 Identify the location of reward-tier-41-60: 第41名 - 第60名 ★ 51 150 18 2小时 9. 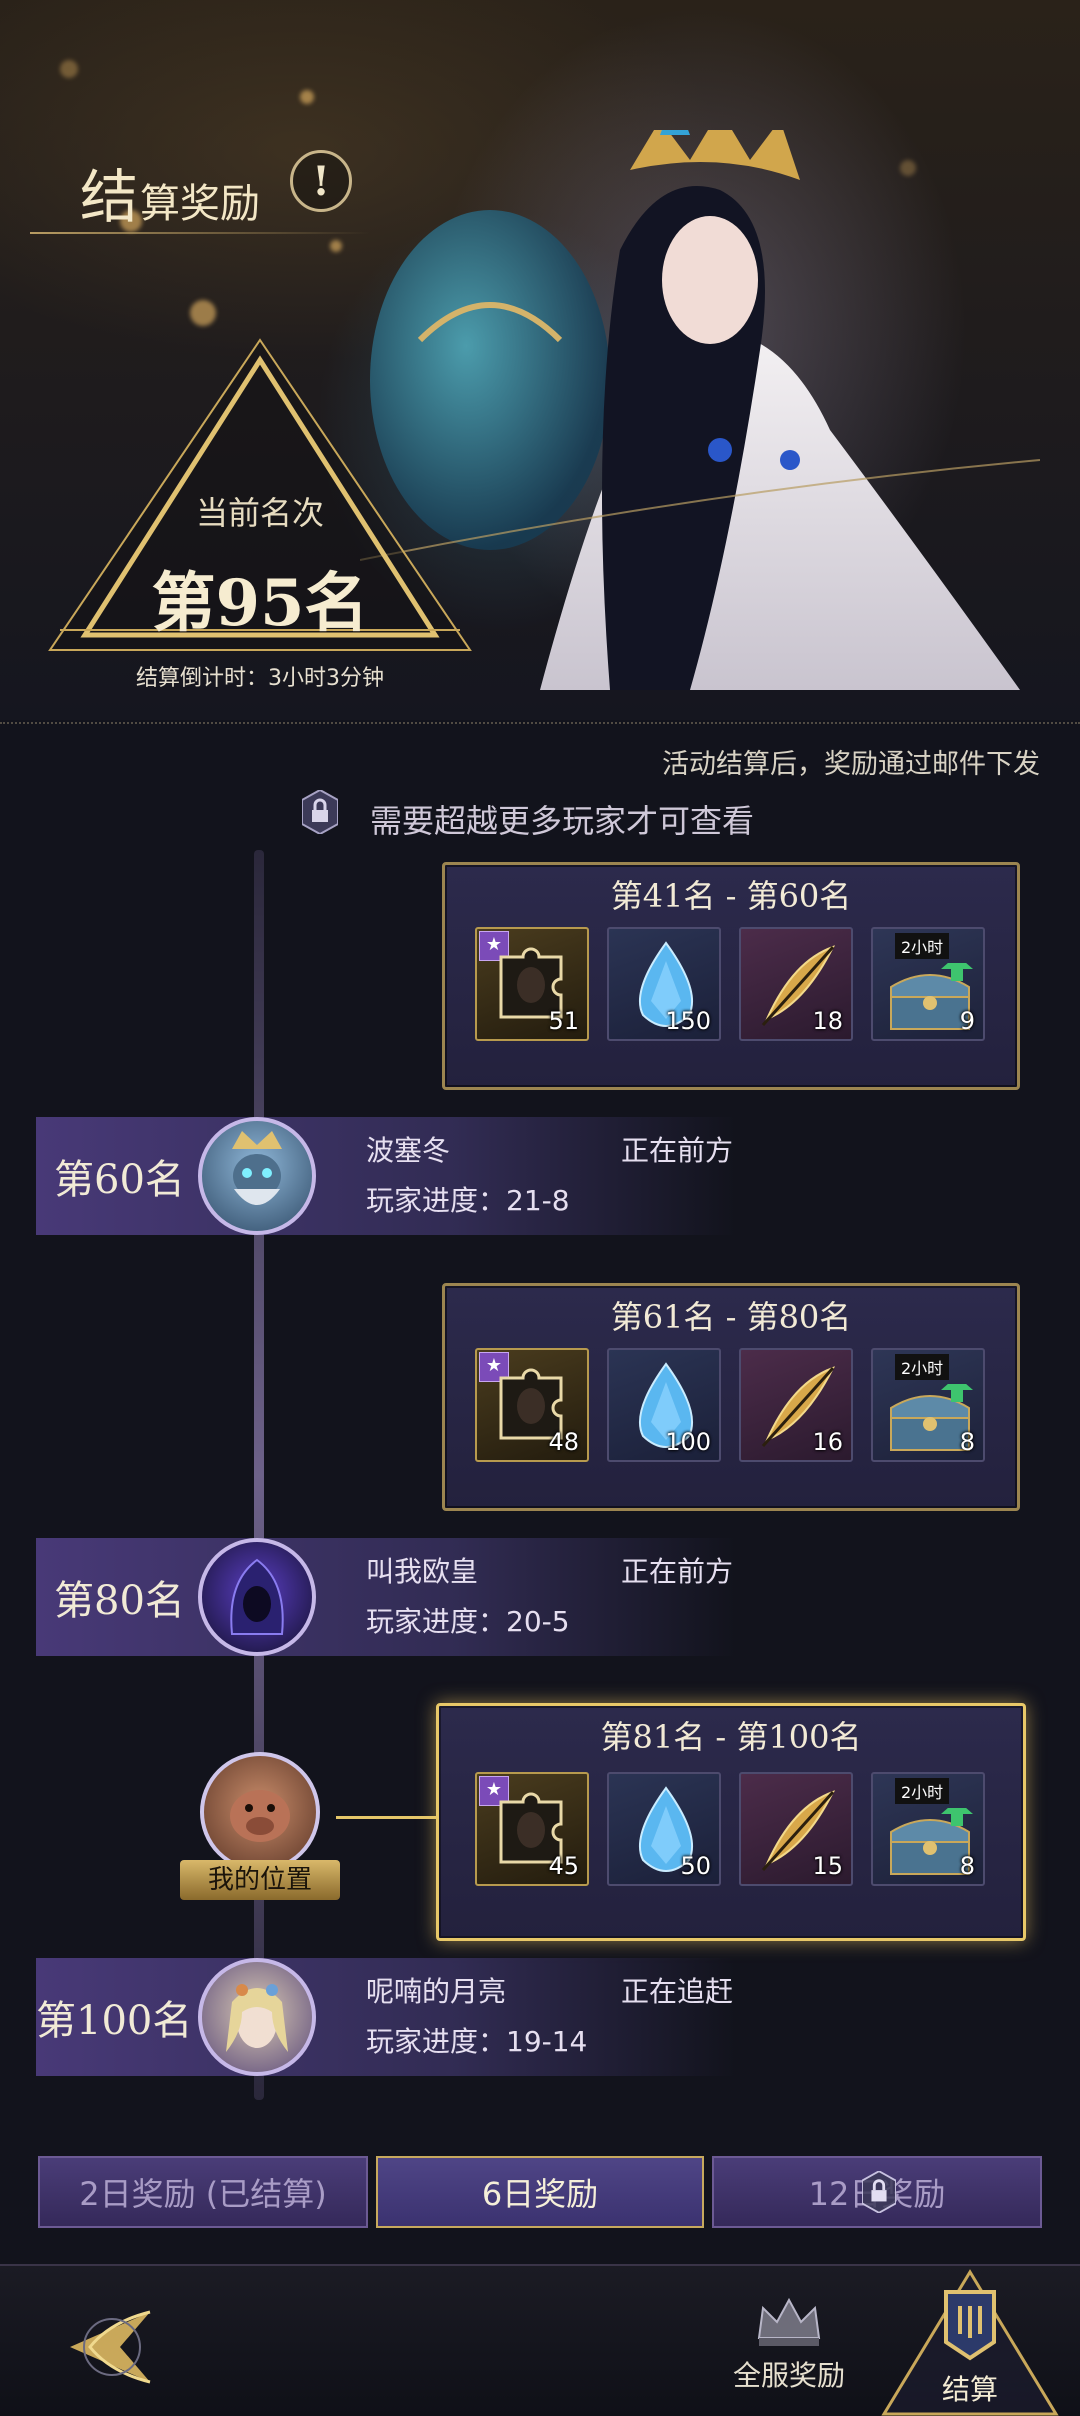
(731, 976).